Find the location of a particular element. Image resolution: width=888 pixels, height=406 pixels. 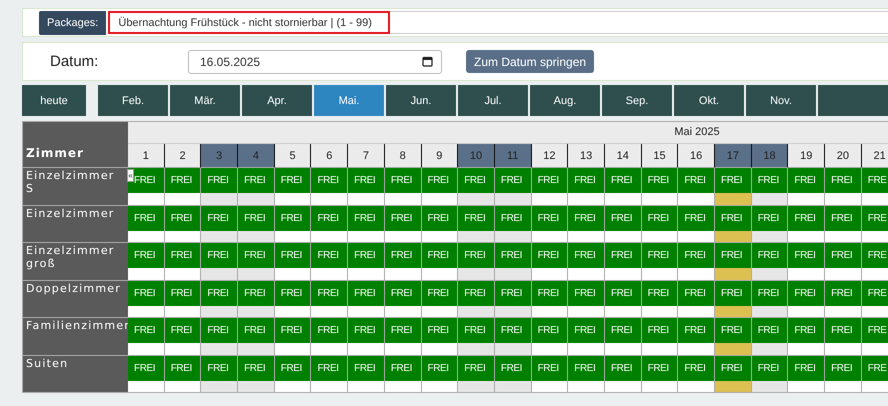

month-tab: Okt. is located at coordinates (709, 100).